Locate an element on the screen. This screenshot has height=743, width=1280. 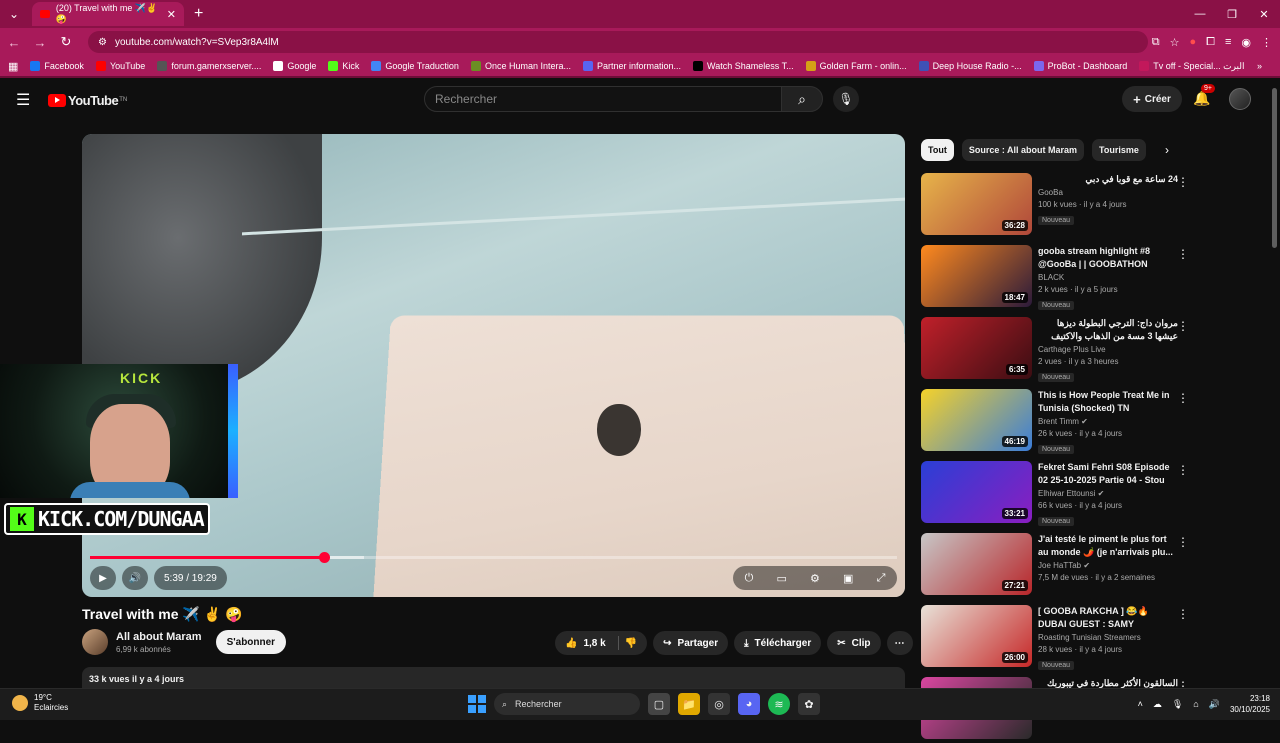
channel-avatar is located at coordinates (95, 642).